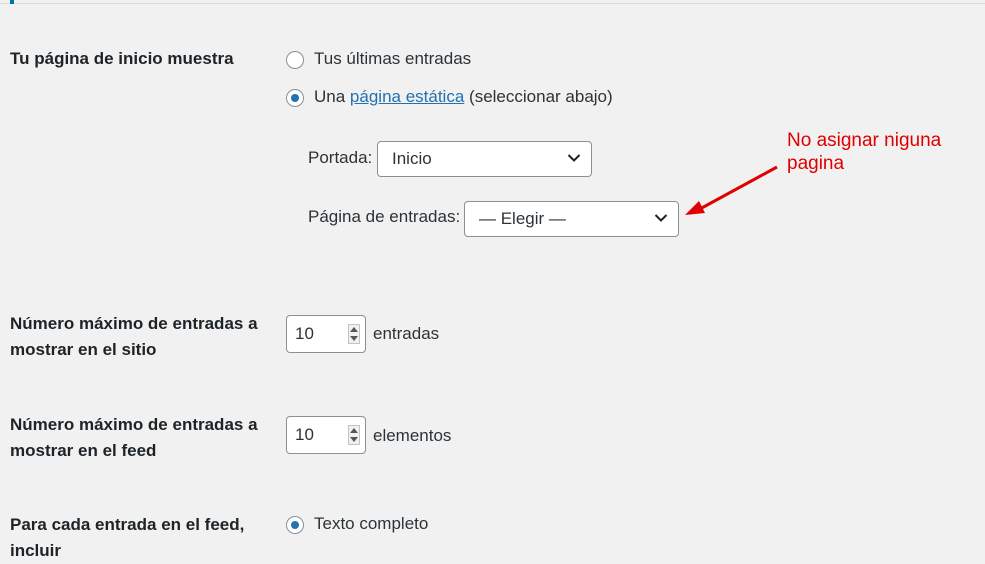 This screenshot has height=564, width=985. Describe the element at coordinates (122, 58) in the screenshot. I see `homepage-label: Tu página de inicio muestra` at that location.